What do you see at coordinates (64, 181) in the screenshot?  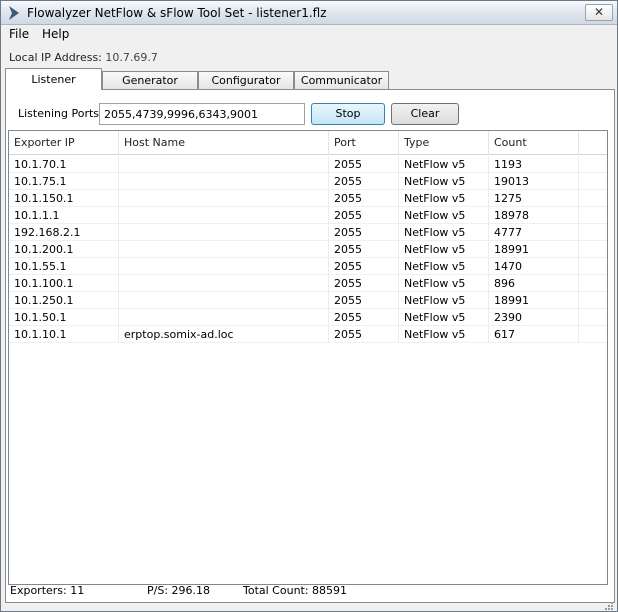 I see `exporter-ip-cell: 10.1.75.1` at bounding box center [64, 181].